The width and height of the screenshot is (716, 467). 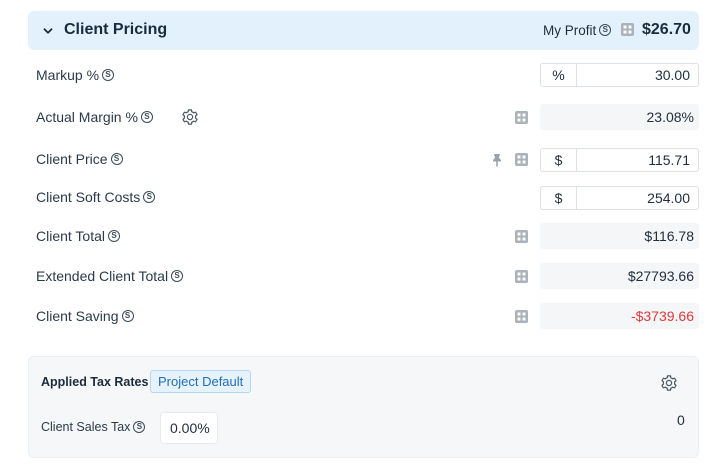 I want to click on markup-label-text: Markup %, so click(x=68, y=75).